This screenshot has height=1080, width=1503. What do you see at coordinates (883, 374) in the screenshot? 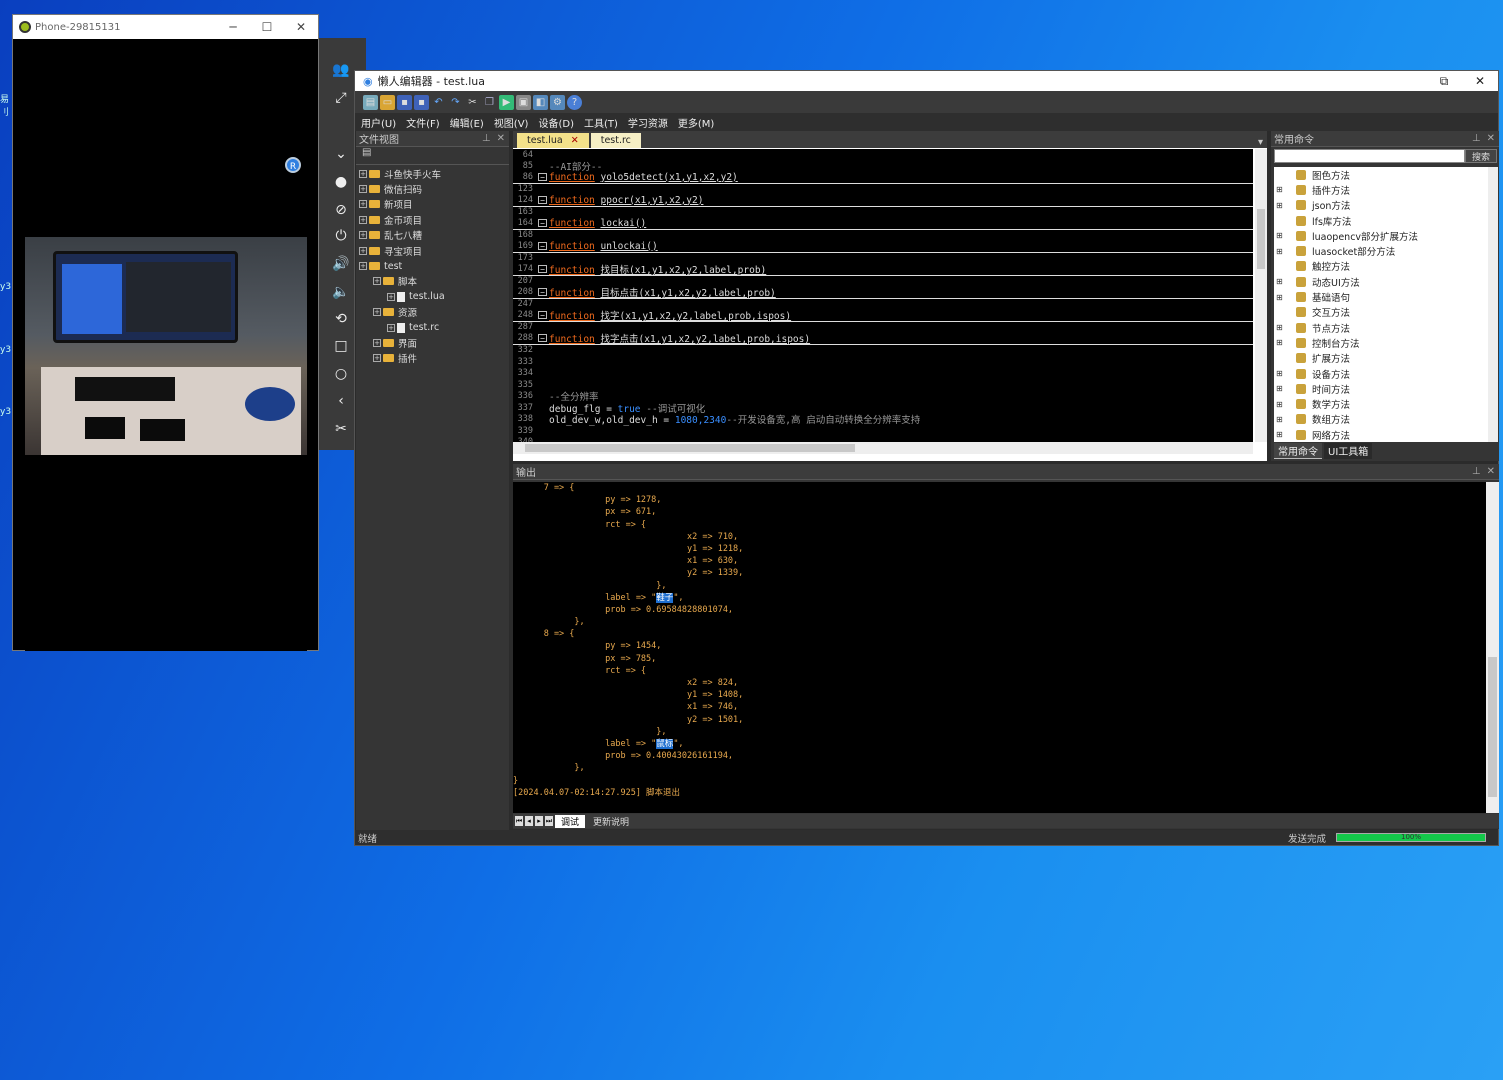
I see `code-line: 334` at bounding box center [883, 374].